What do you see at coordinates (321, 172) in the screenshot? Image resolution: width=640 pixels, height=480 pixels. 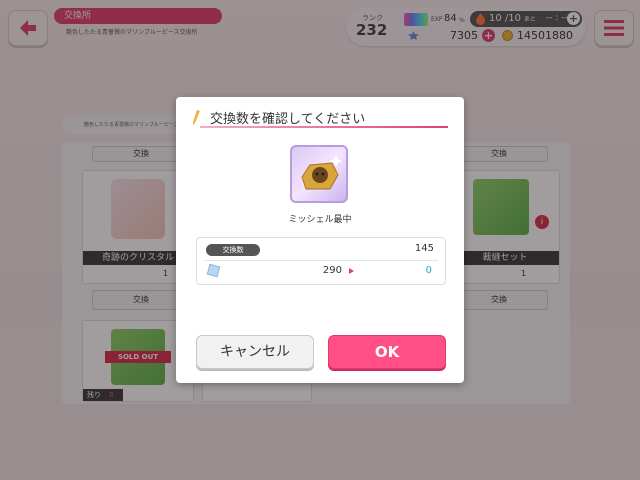 I see `monaka-item-icon` at bounding box center [321, 172].